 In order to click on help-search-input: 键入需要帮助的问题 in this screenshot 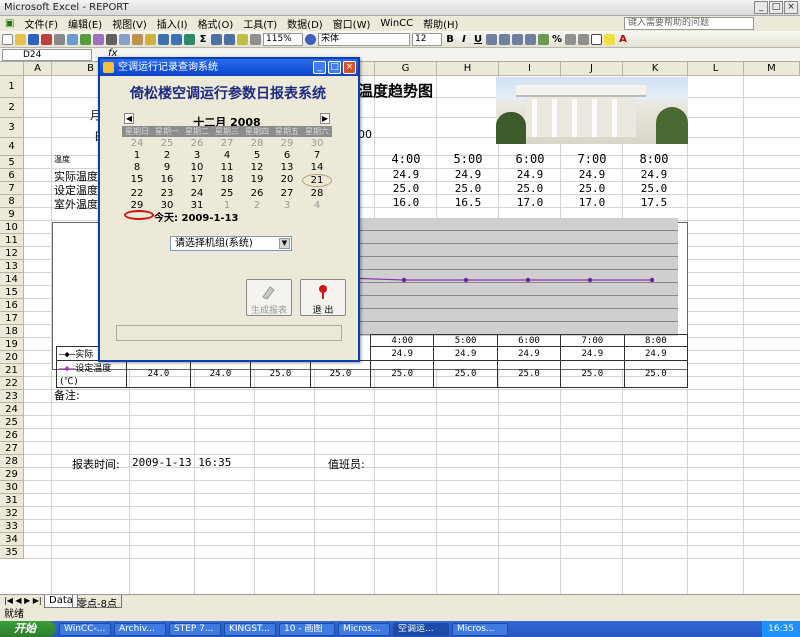, I will do `click(689, 23)`.